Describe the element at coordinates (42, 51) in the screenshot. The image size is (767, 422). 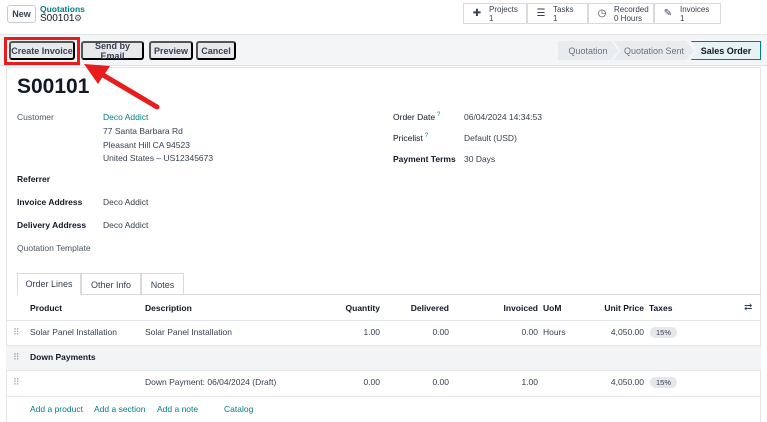
I see `highlight-box` at that location.